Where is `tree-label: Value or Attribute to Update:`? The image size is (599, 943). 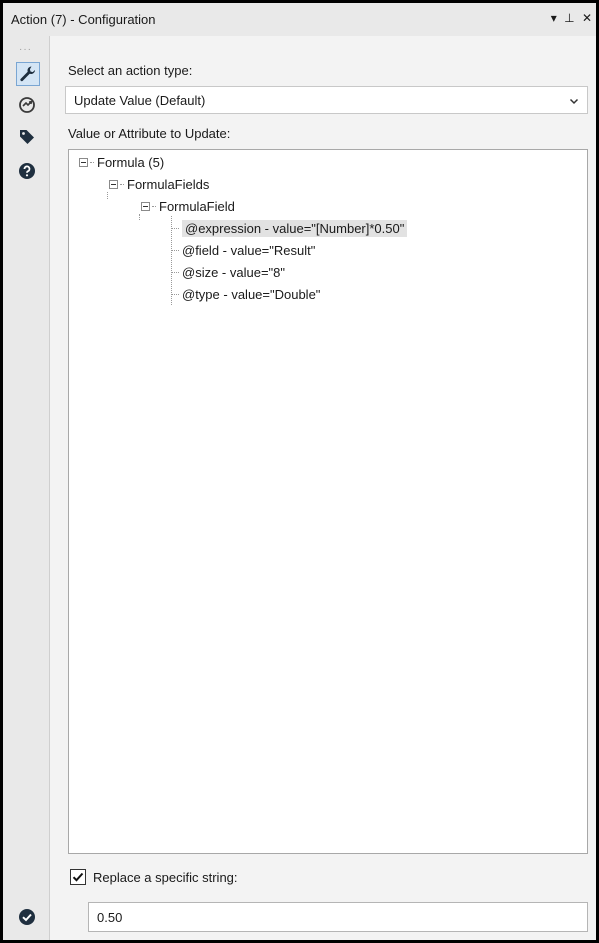 tree-label: Value or Attribute to Update: is located at coordinates (149, 133).